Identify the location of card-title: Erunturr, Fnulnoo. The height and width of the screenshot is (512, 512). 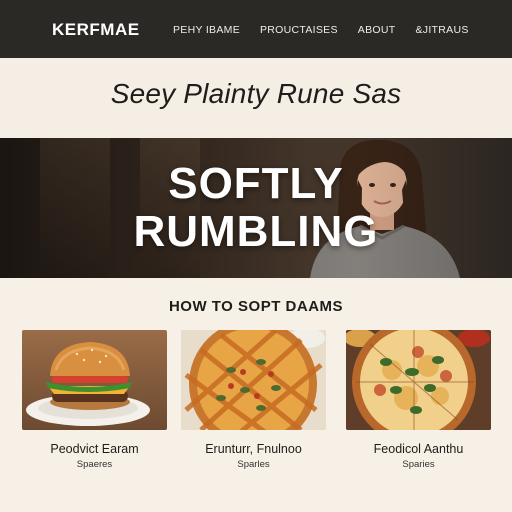
(253, 449).